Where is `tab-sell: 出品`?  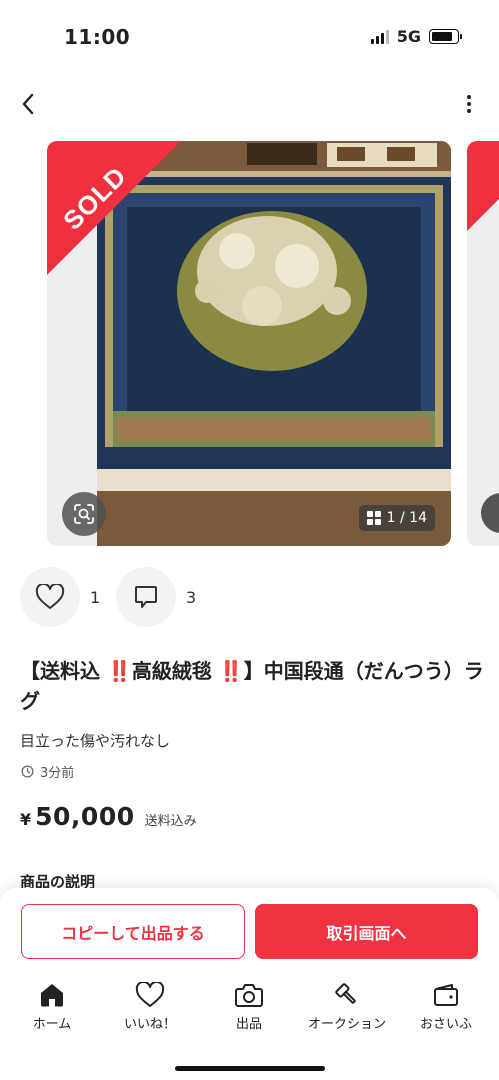
tab-sell: 出品 is located at coordinates (249, 1007).